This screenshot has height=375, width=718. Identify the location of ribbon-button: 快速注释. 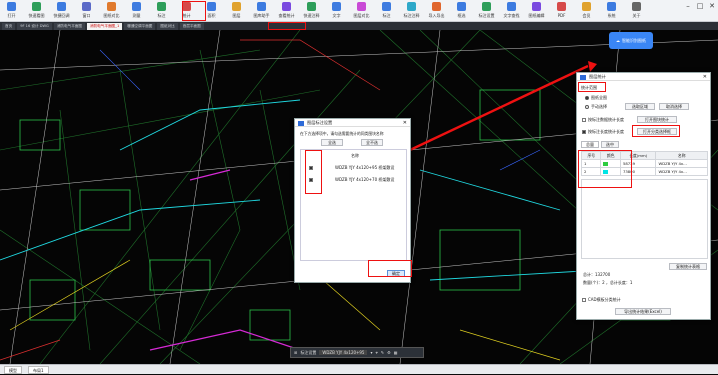
(311, 10).